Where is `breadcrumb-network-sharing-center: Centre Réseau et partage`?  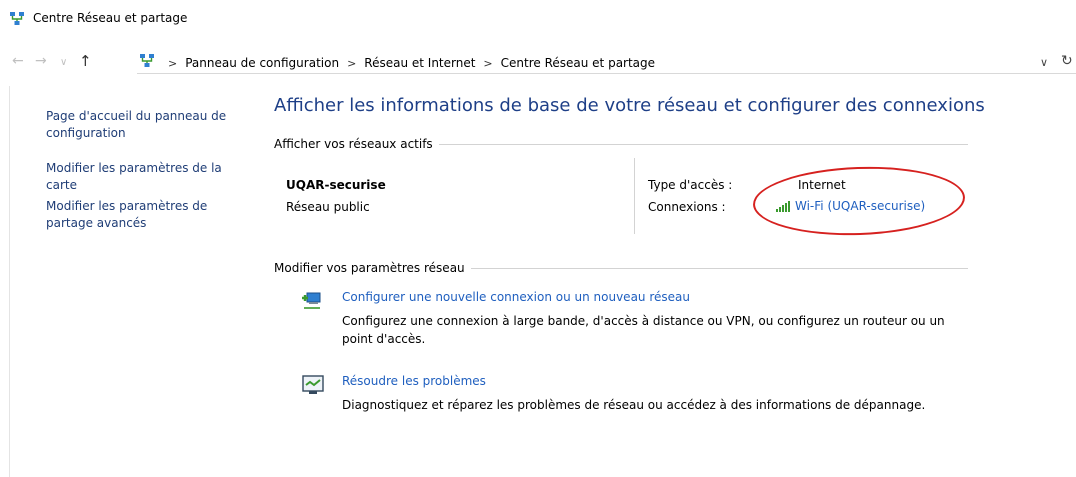 breadcrumb-network-sharing-center: Centre Réseau et partage is located at coordinates (578, 63).